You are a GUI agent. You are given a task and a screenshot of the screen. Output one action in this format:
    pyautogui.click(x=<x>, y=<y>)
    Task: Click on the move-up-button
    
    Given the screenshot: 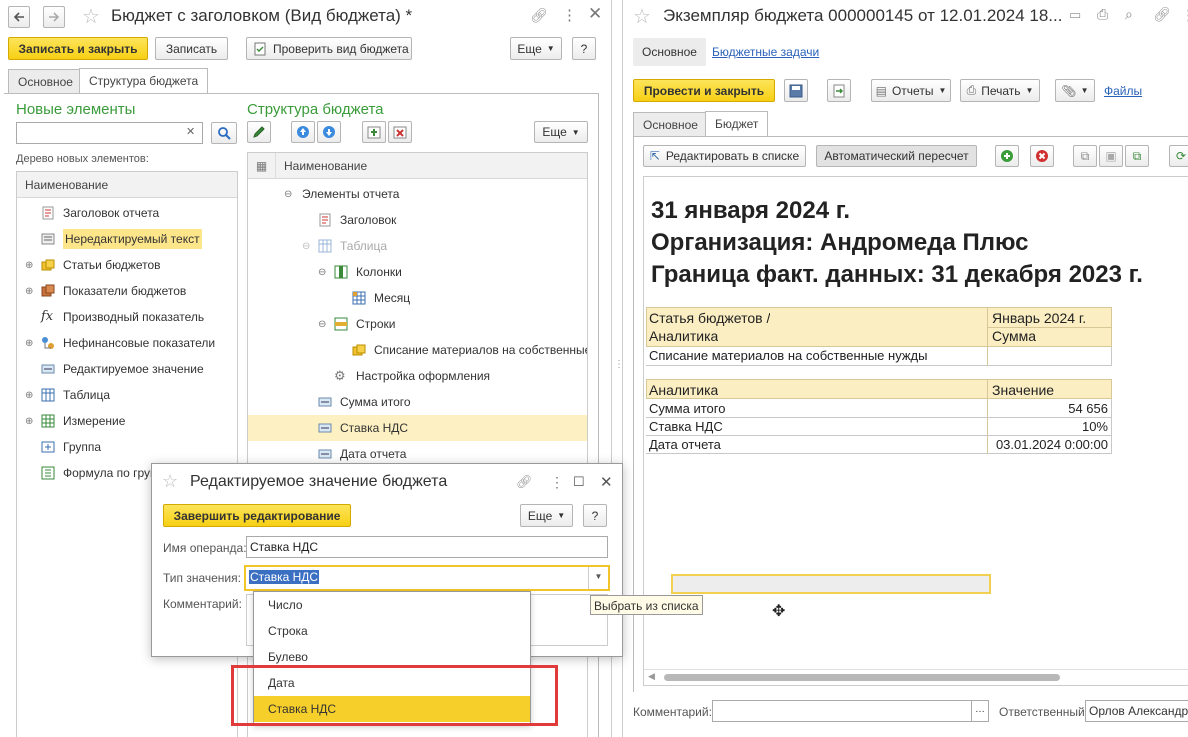 What is the action you would take?
    pyautogui.click(x=303, y=132)
    